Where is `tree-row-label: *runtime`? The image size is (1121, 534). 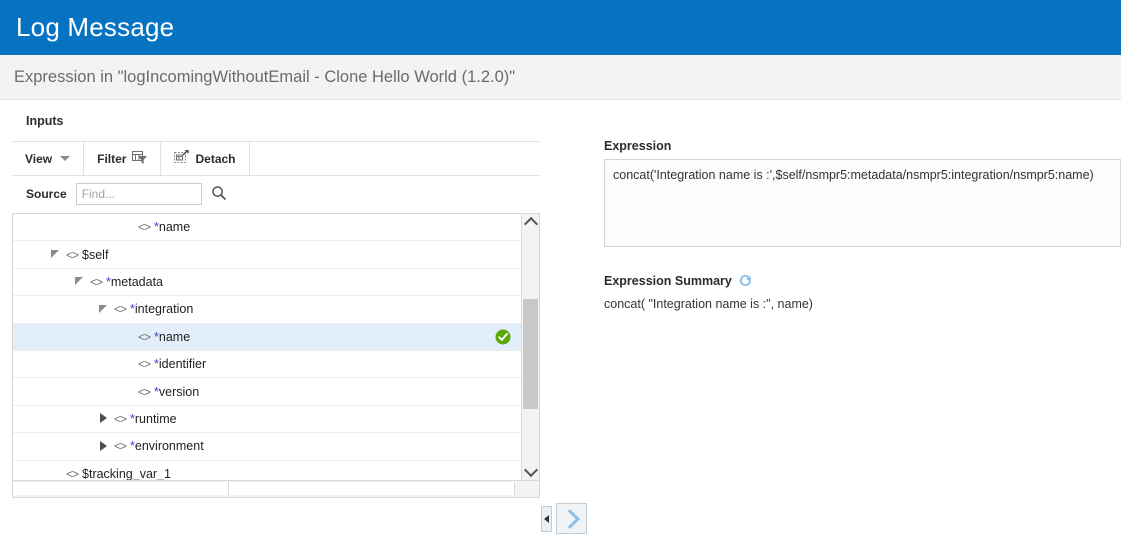 tree-row-label: *runtime is located at coordinates (153, 418).